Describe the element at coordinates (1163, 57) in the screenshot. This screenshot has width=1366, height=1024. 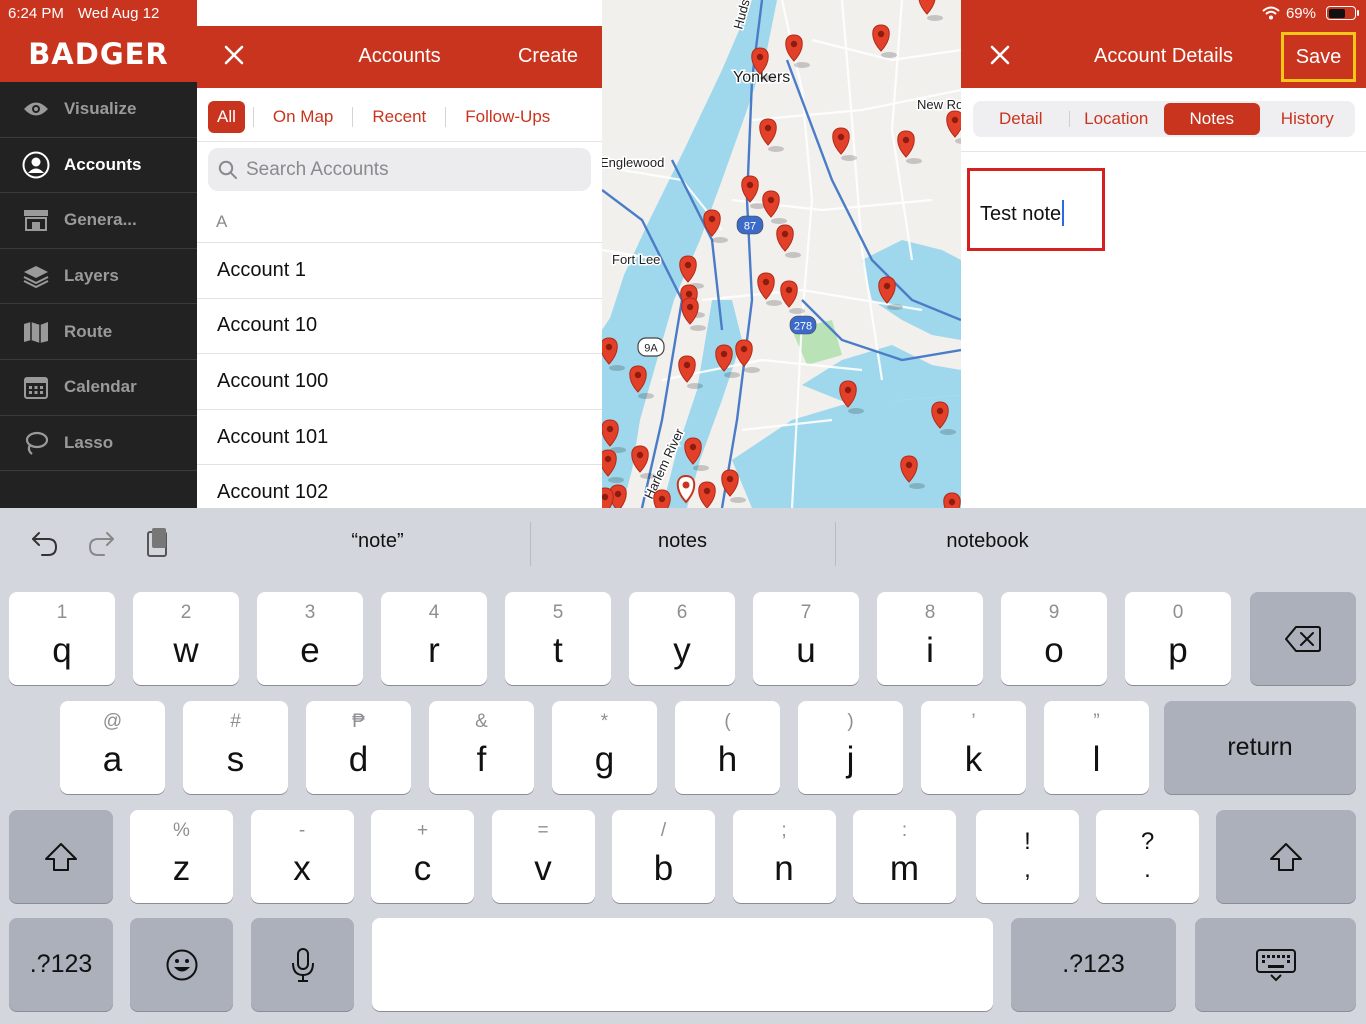
I see `details-header: Account Details Save` at that location.